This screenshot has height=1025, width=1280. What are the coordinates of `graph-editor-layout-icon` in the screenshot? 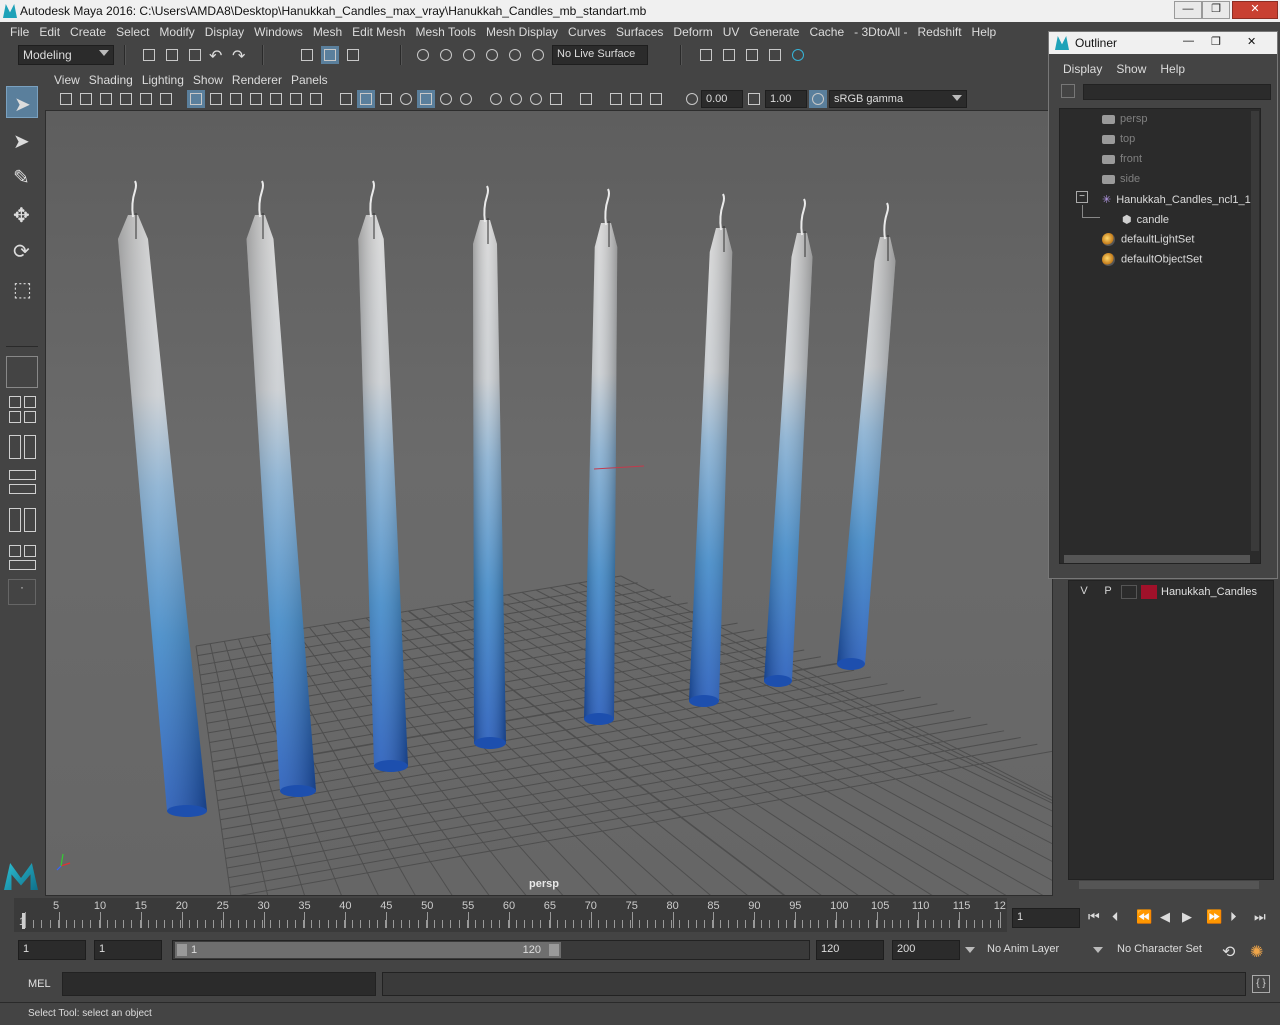 It's located at (22, 475).